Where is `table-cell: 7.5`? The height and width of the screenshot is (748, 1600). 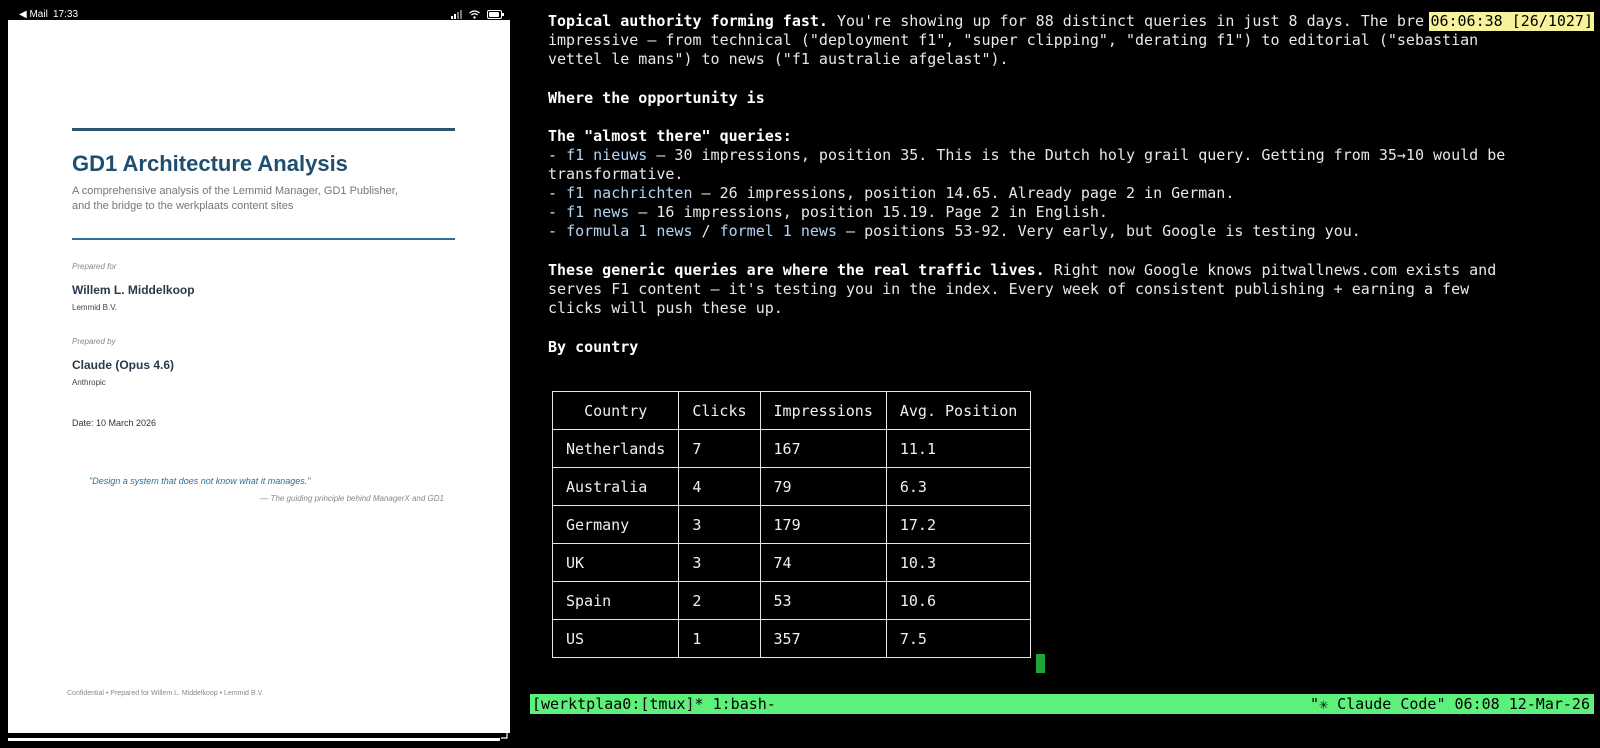
table-cell: 7.5 is located at coordinates (958, 638).